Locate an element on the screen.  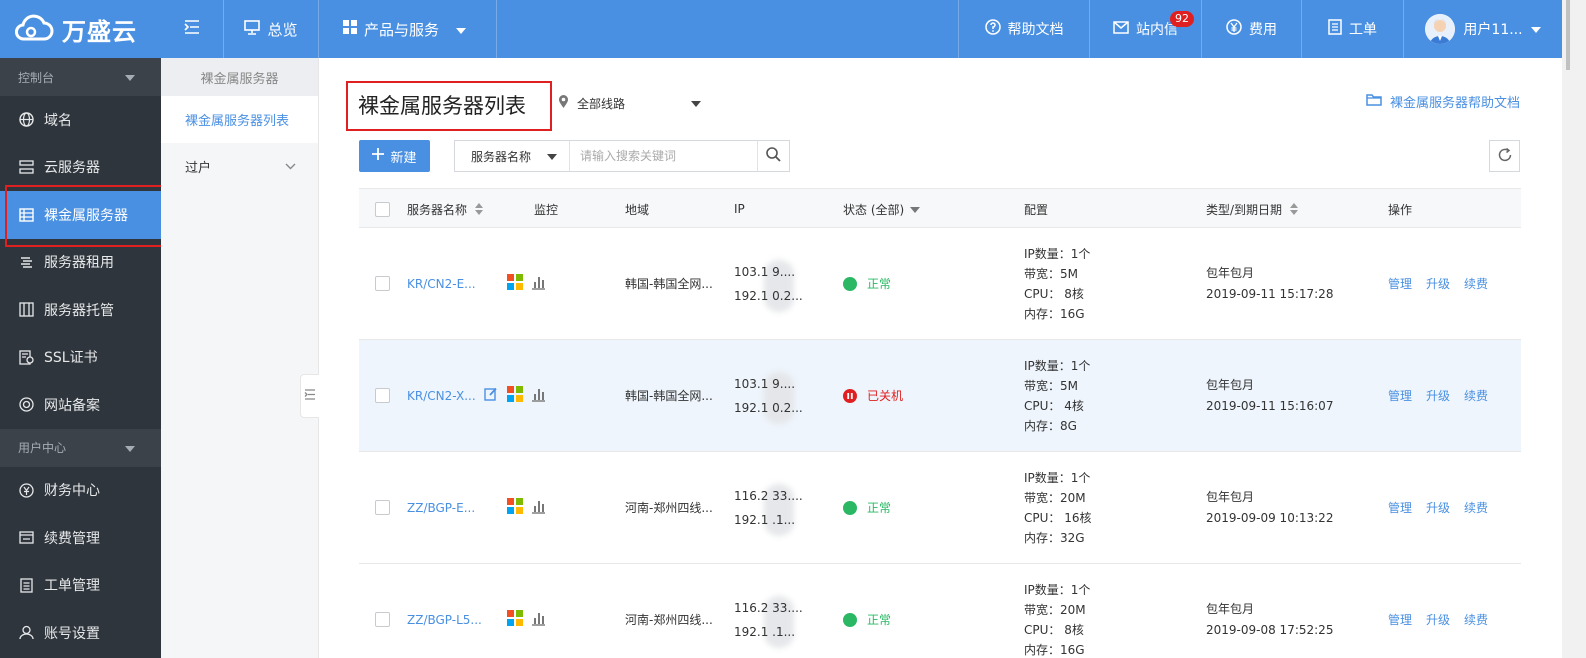
nav-billing-label: 费用 is located at coordinates (1263, 30).